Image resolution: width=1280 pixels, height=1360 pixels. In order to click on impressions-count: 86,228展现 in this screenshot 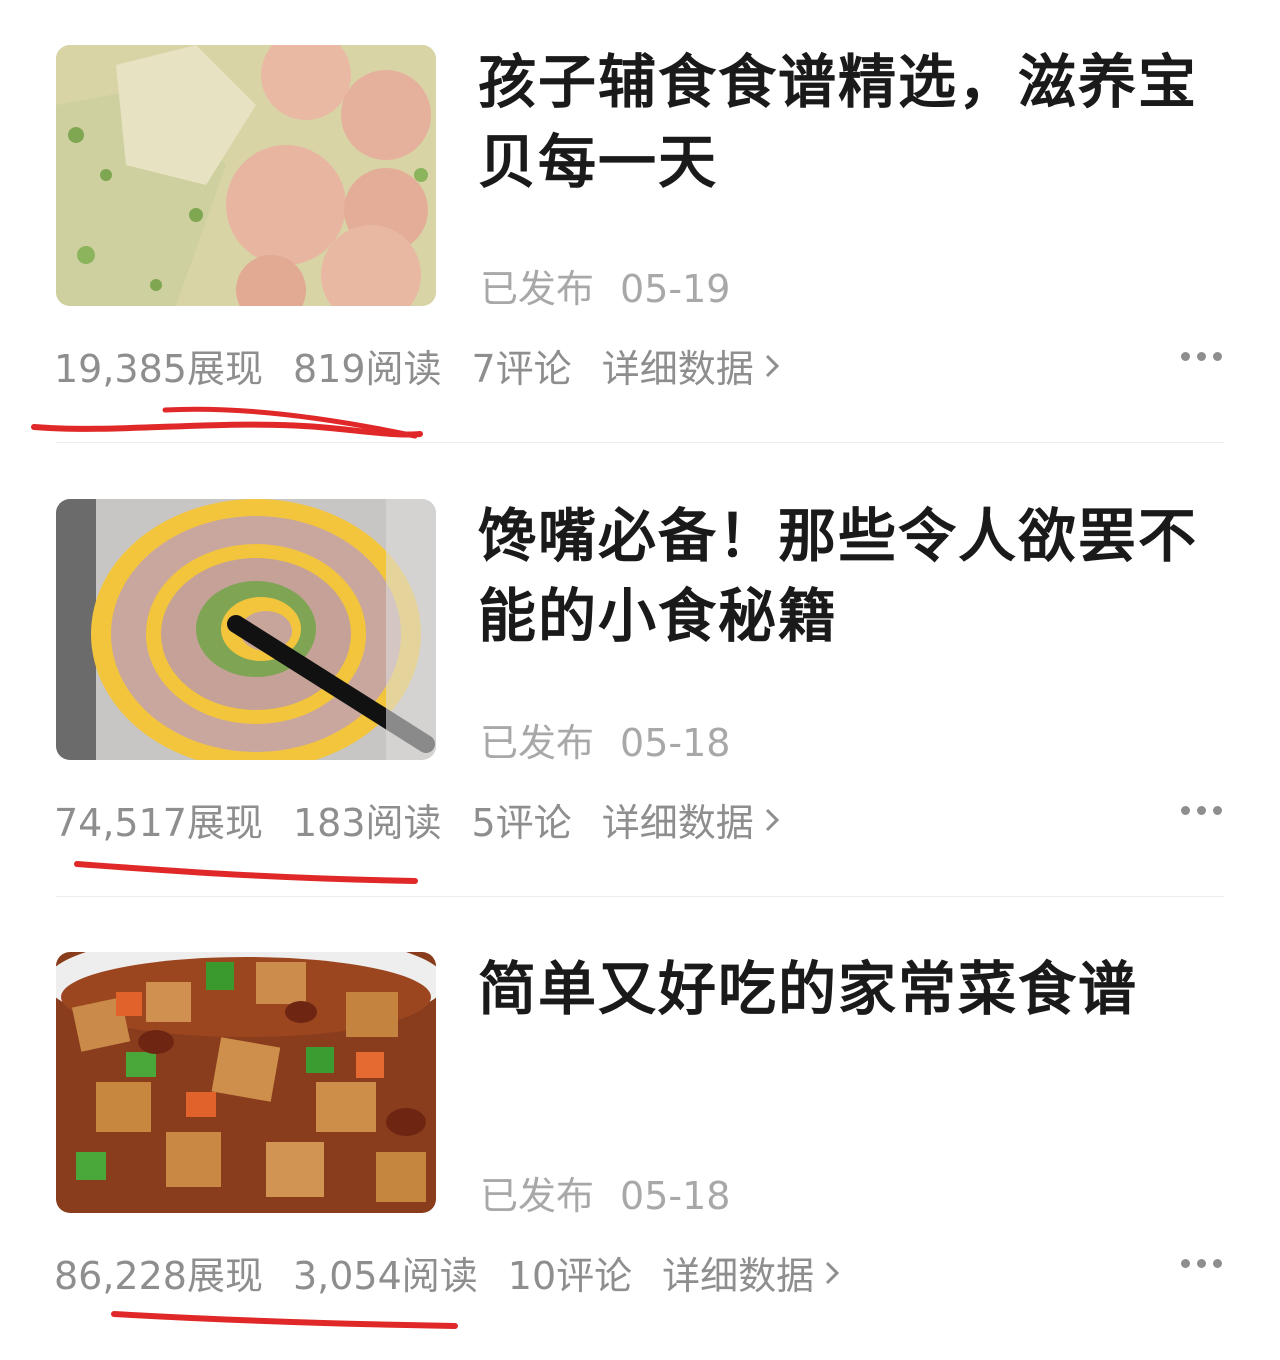, I will do `click(158, 1276)`.